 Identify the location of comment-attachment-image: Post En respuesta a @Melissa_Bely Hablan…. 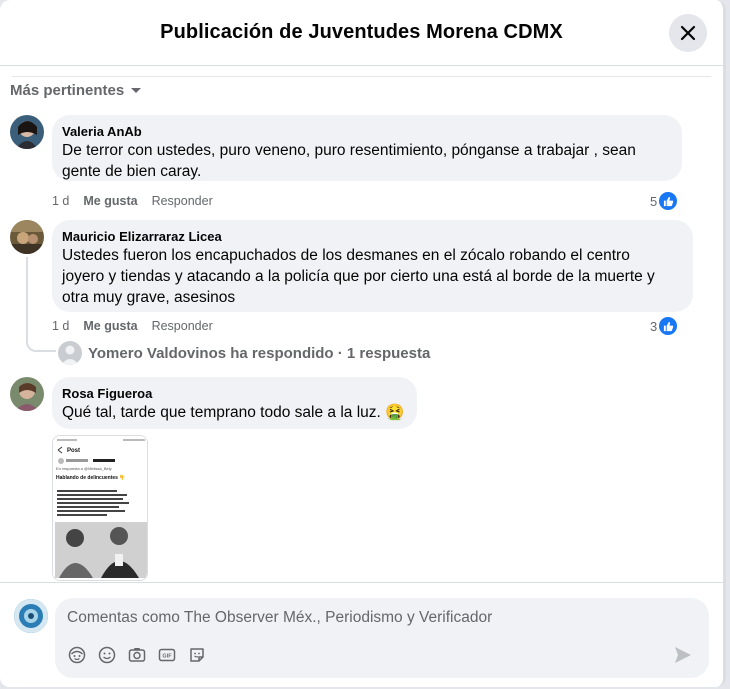
(100, 508).